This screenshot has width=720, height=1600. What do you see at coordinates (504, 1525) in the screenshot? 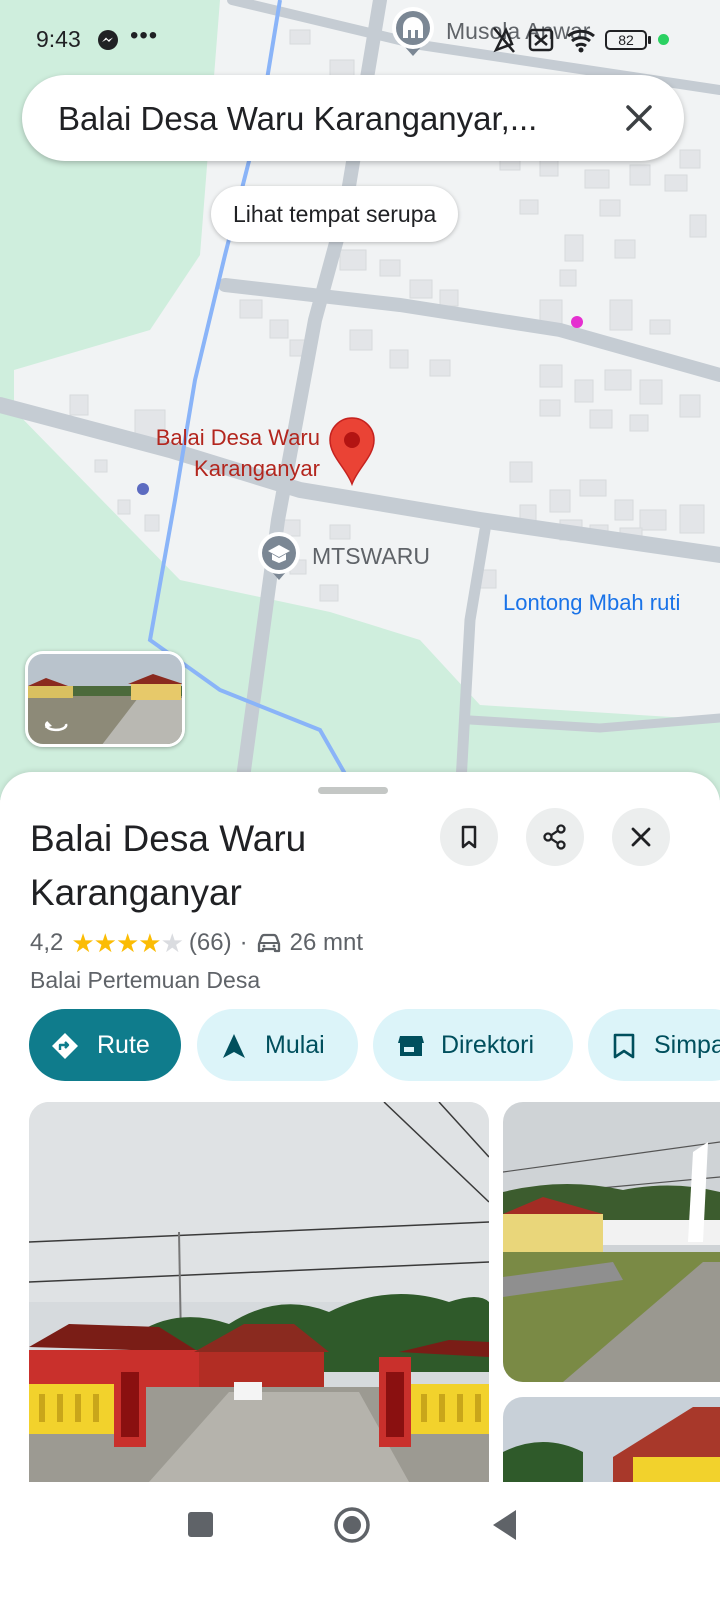
I see `back-button` at bounding box center [504, 1525].